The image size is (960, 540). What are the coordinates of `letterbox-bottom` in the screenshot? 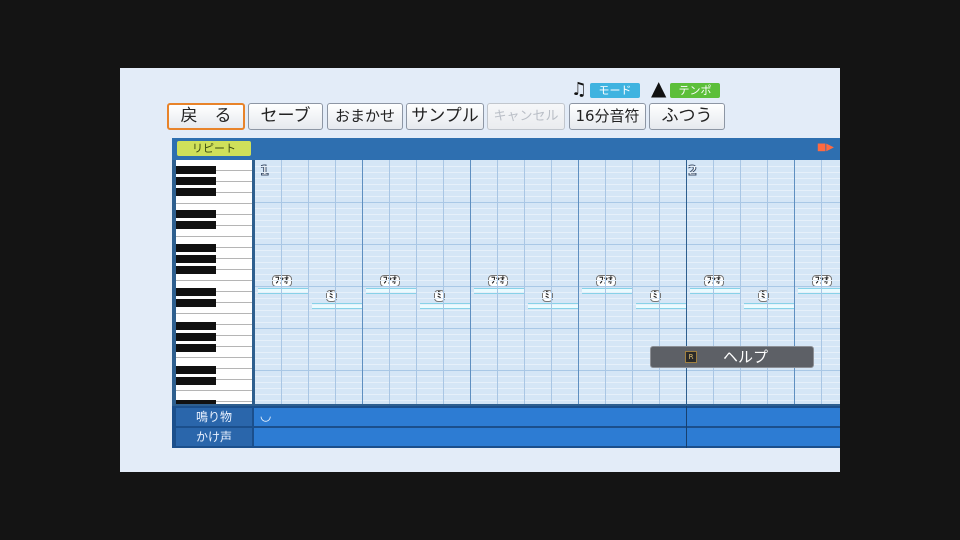 It's located at (480, 506).